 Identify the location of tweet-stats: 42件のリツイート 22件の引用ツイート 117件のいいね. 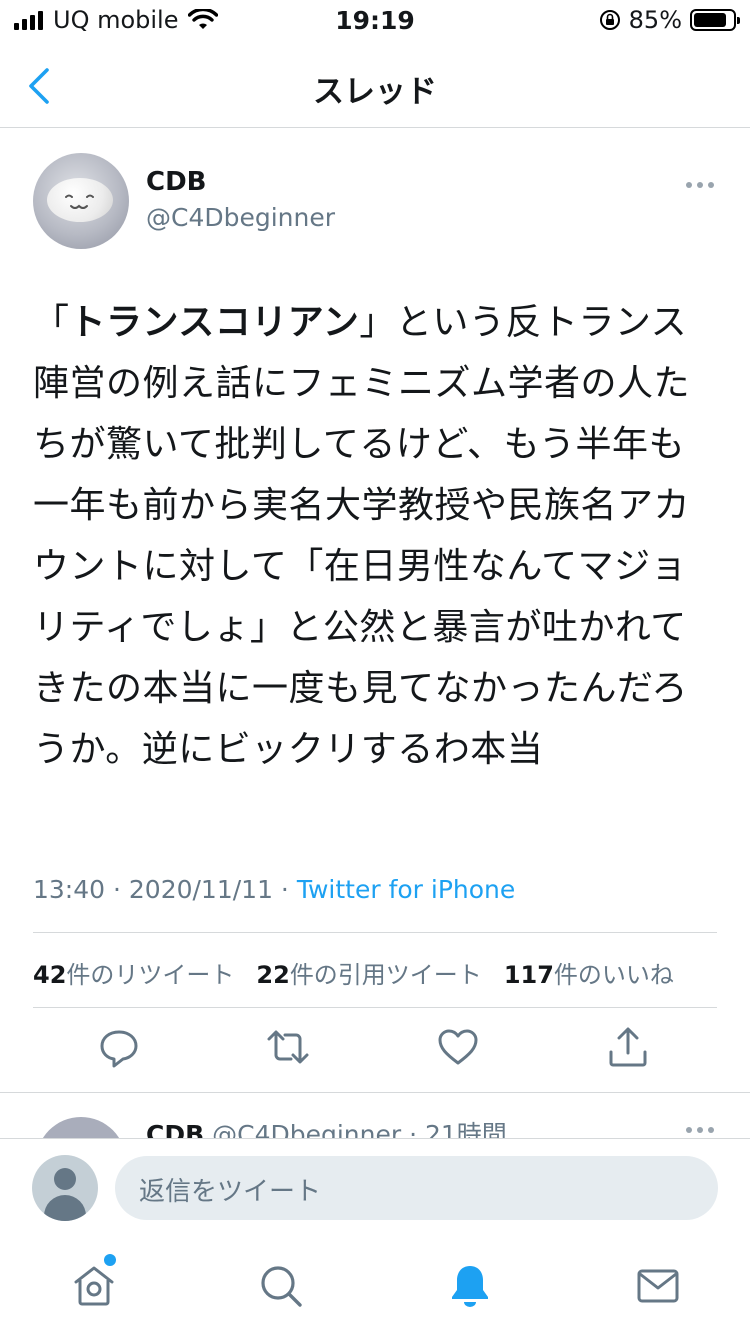
(353, 972).